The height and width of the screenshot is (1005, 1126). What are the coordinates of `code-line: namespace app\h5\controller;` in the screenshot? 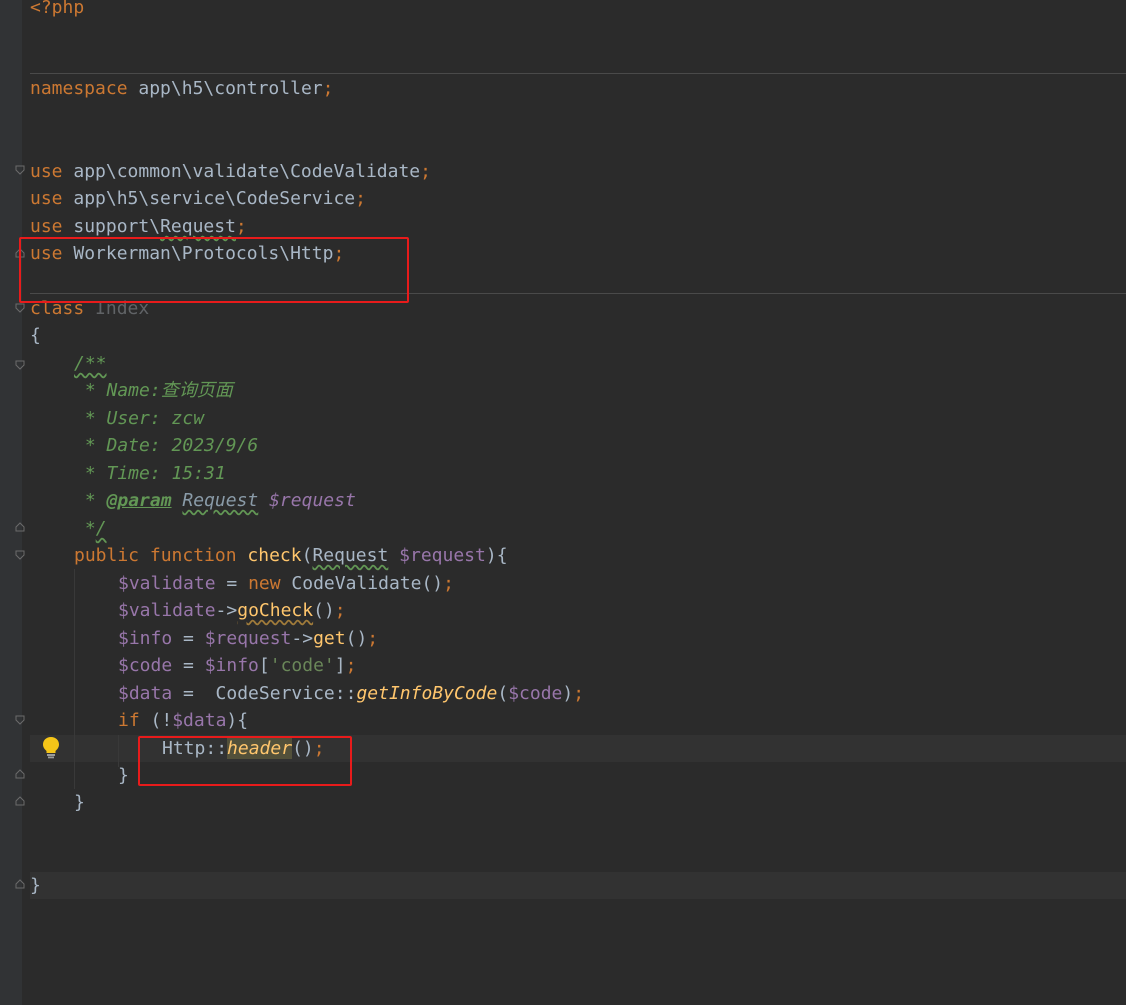 It's located at (181, 88).